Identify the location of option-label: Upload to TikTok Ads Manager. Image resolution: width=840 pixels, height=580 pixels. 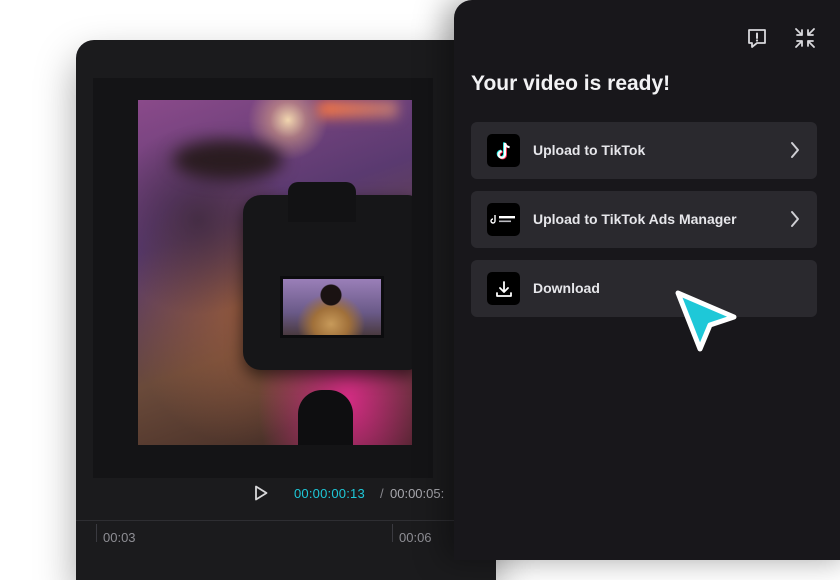
(635, 219).